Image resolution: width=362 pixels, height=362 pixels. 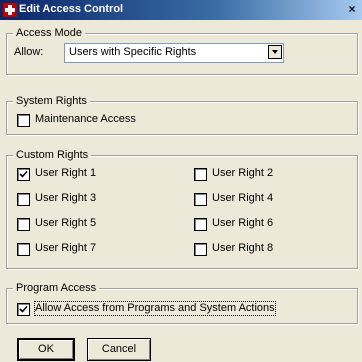 What do you see at coordinates (49, 33) in the screenshot?
I see `access-mode-legend: Access Mode` at bounding box center [49, 33].